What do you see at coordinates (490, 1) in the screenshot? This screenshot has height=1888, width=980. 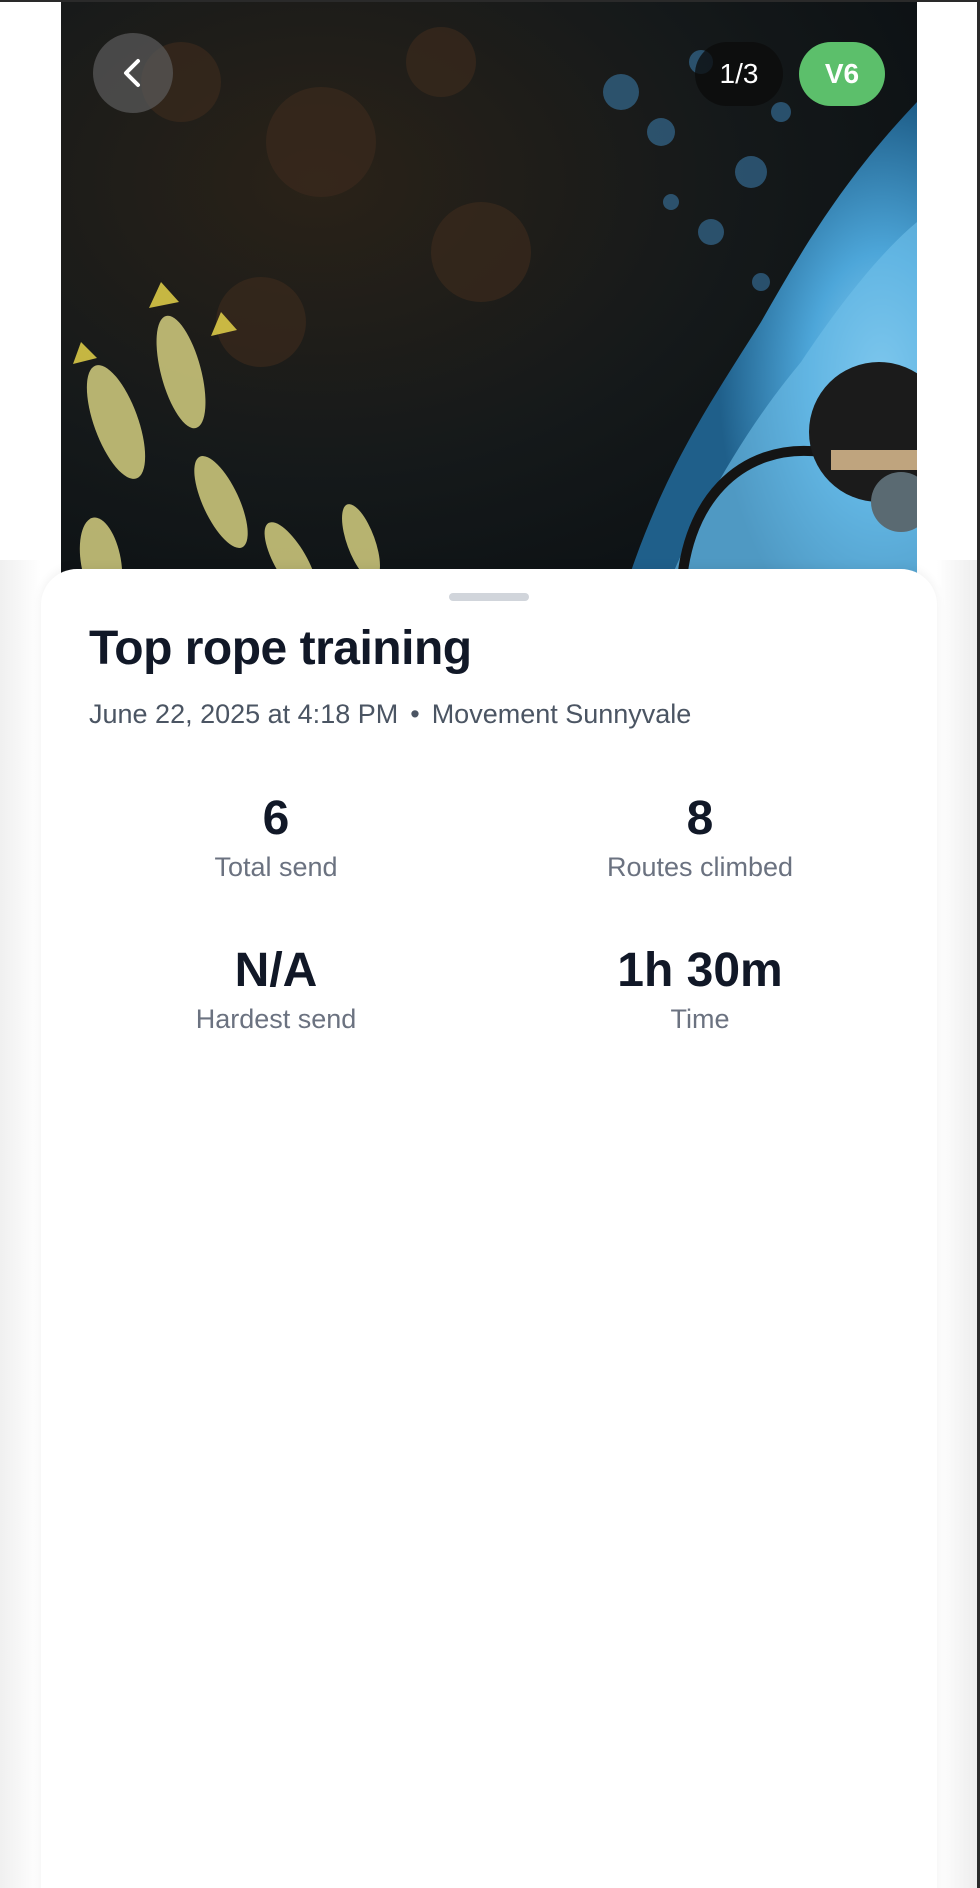 I see `window-top-border` at bounding box center [490, 1].